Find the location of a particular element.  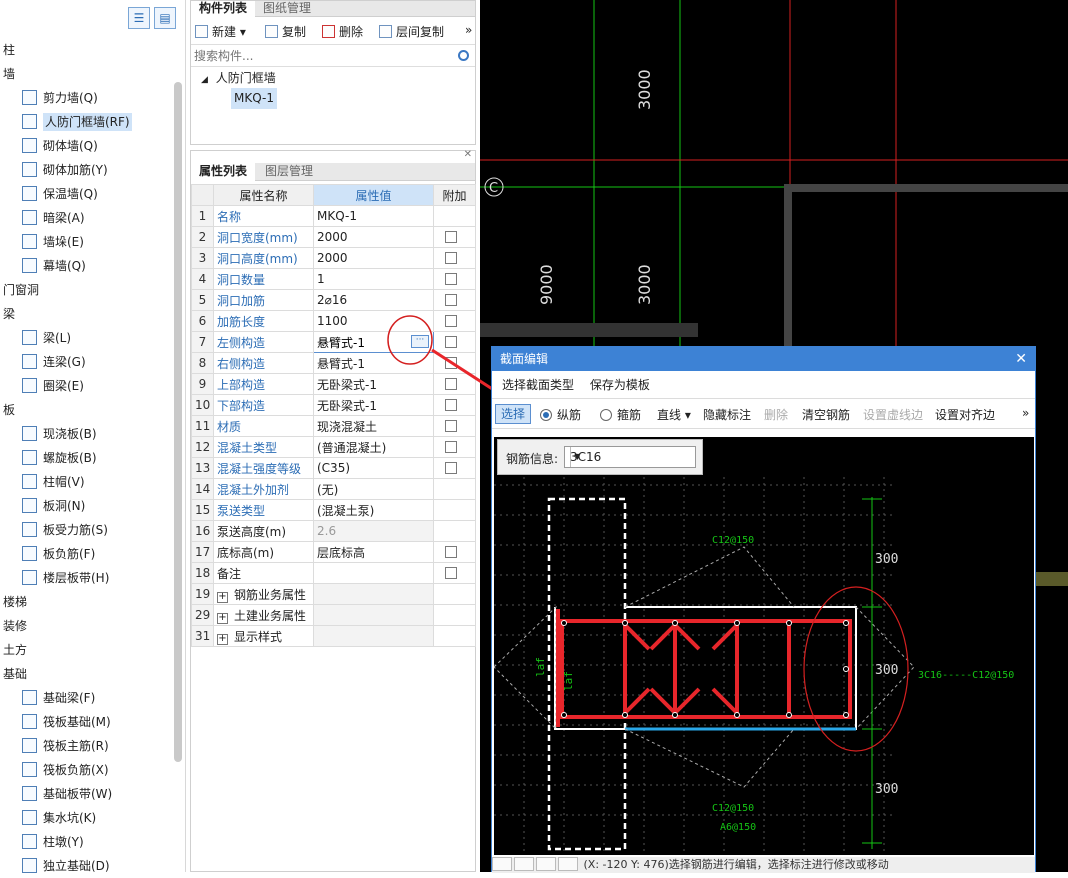

property-row: 2 洞口宽度(mm) 2000 is located at coordinates (333, 237).